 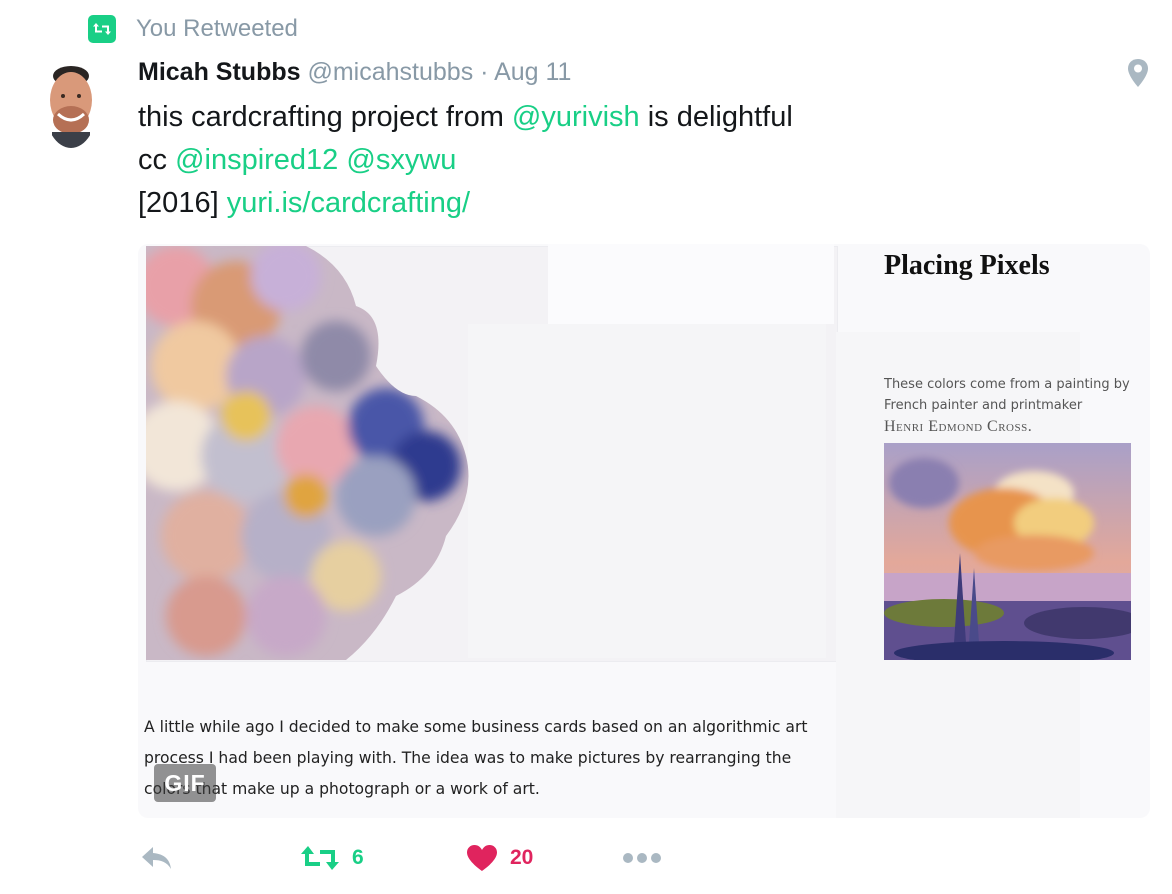 What do you see at coordinates (390, 72) in the screenshot?
I see `author-handle: @micahstubbs` at bounding box center [390, 72].